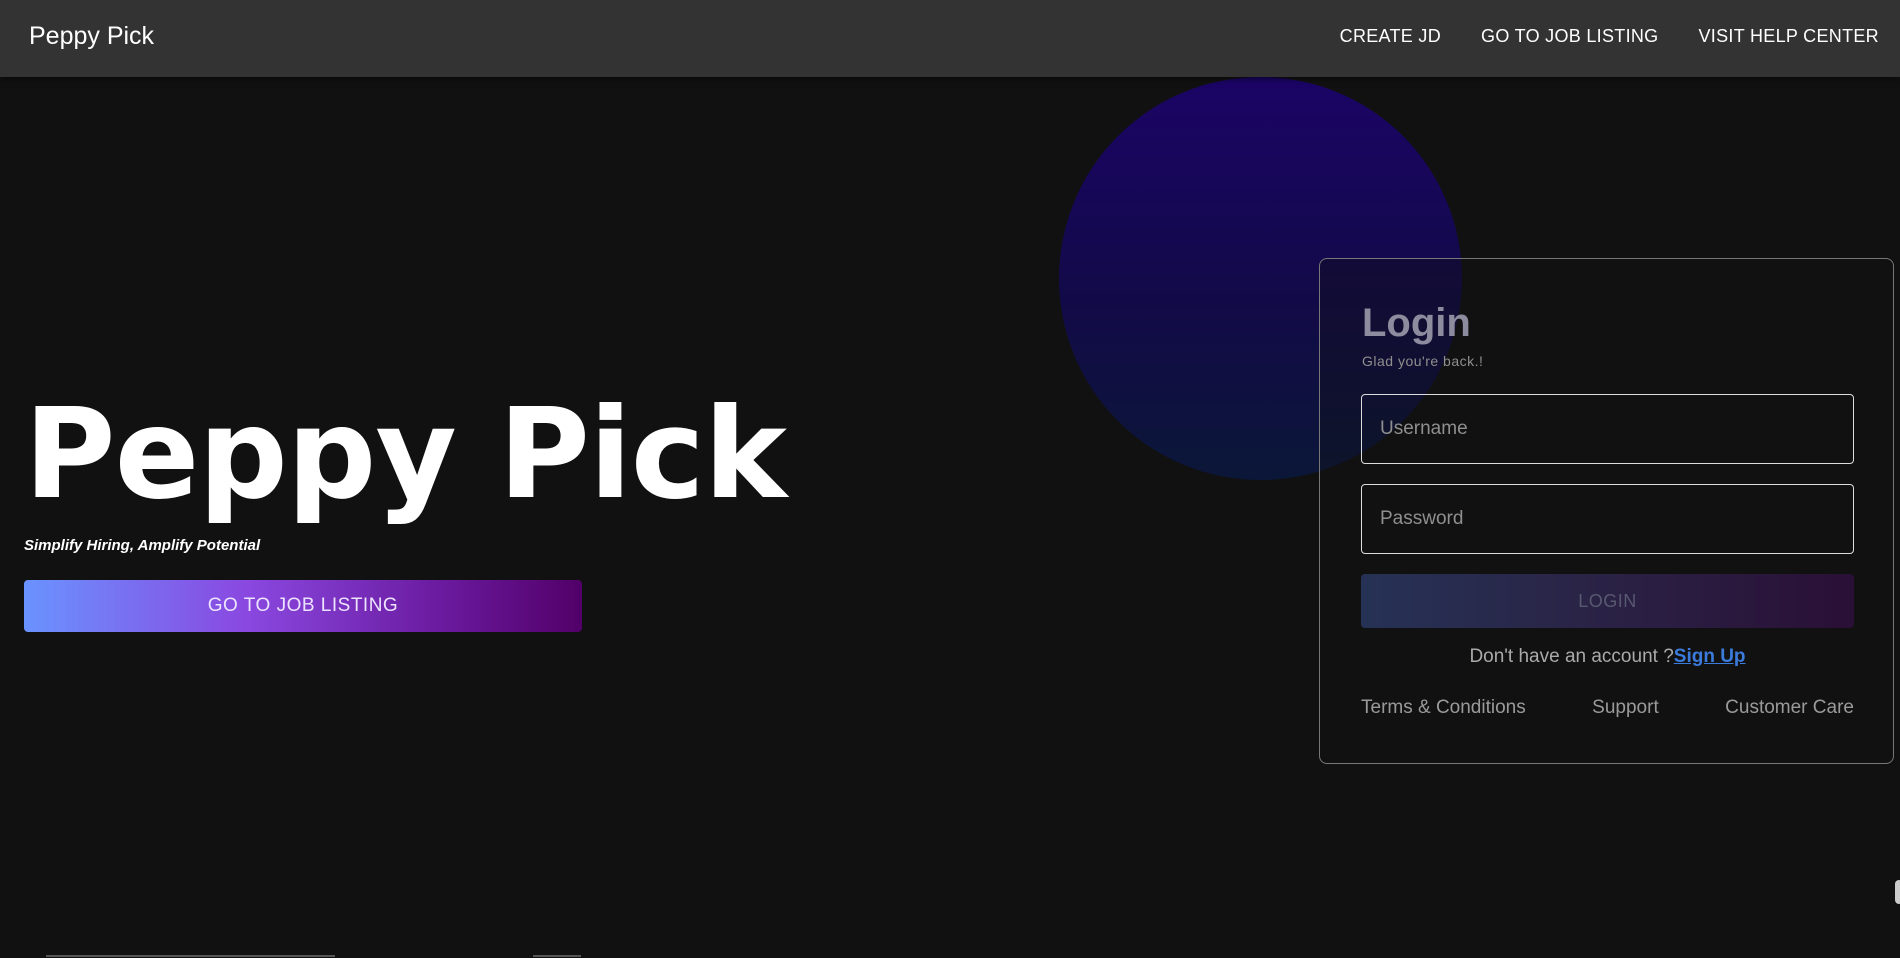 The image size is (1900, 958). What do you see at coordinates (1607, 429) in the screenshot?
I see `username-input` at bounding box center [1607, 429].